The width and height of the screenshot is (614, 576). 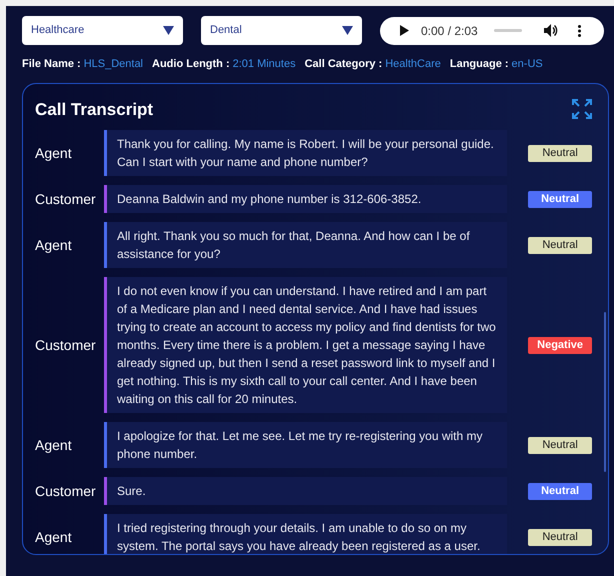 I want to click on play-icon, so click(x=404, y=30).